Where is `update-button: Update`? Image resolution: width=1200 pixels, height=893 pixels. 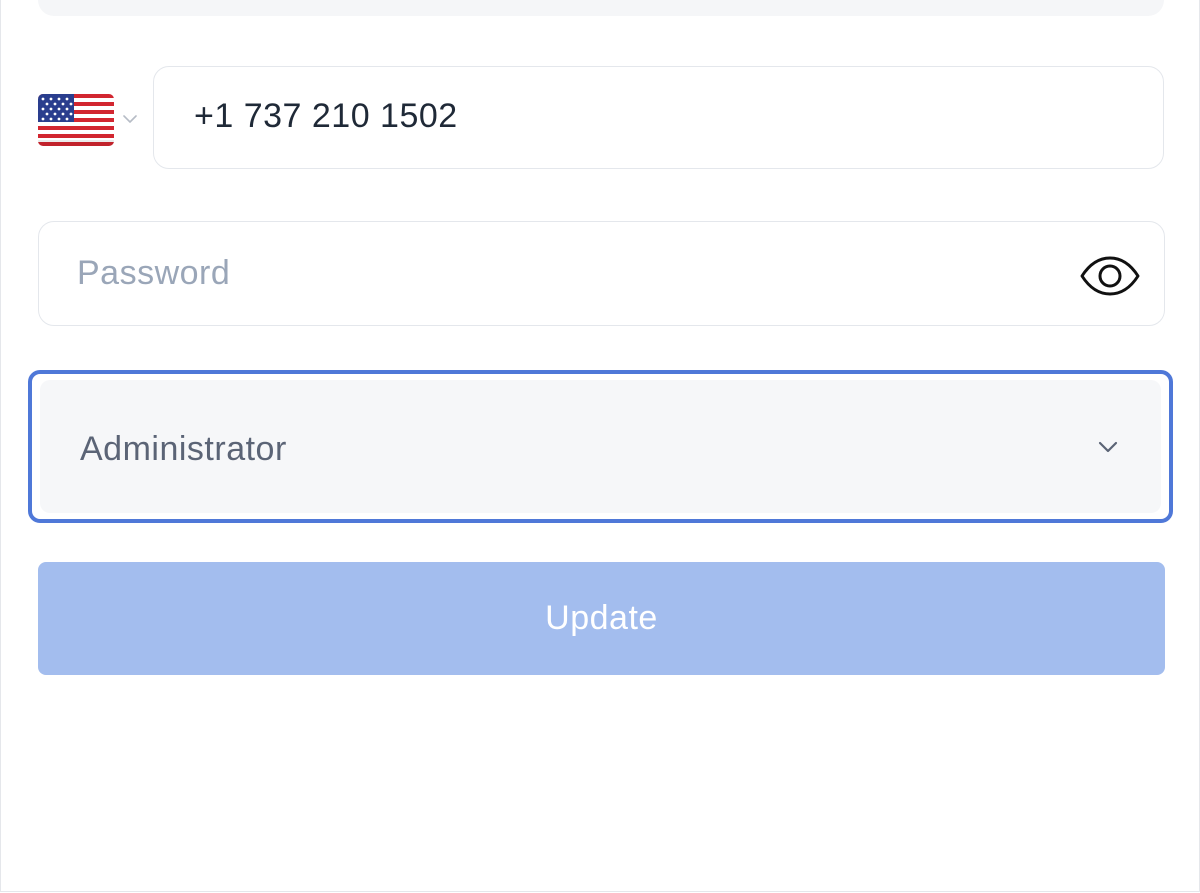
update-button: Update is located at coordinates (601, 618).